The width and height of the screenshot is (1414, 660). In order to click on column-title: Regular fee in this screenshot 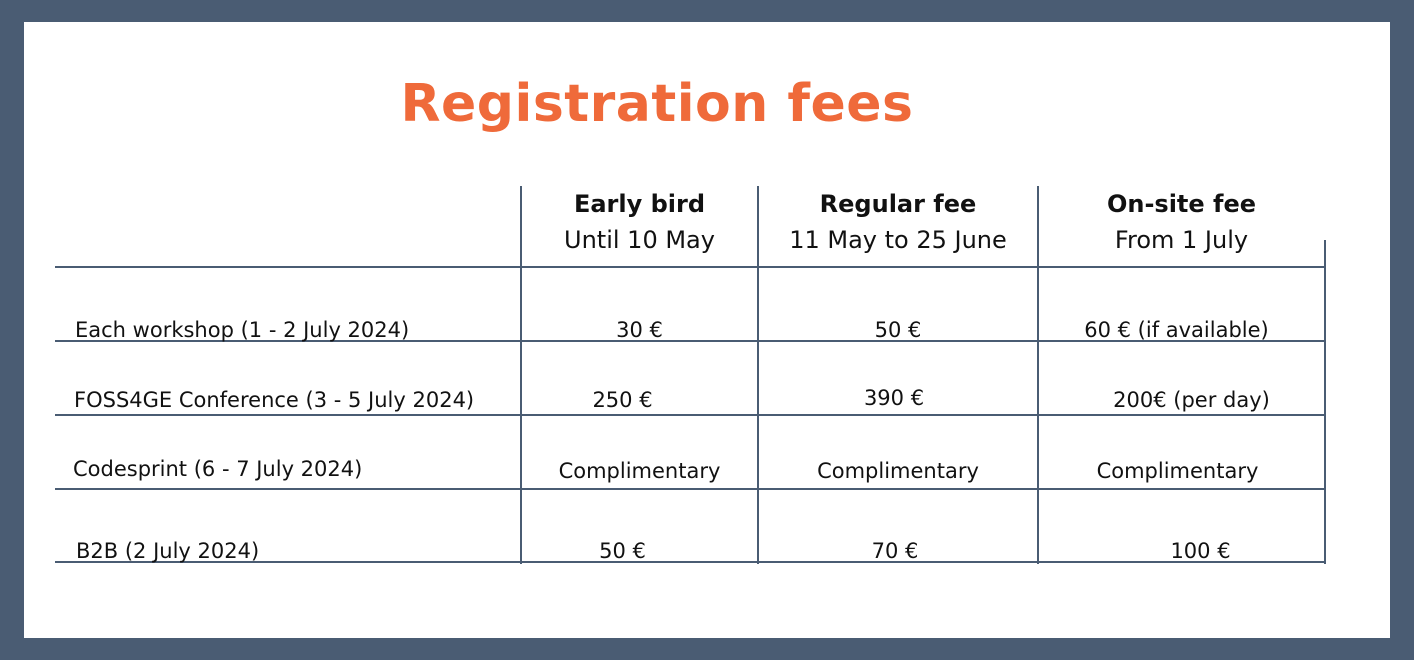, I will do `click(898, 204)`.